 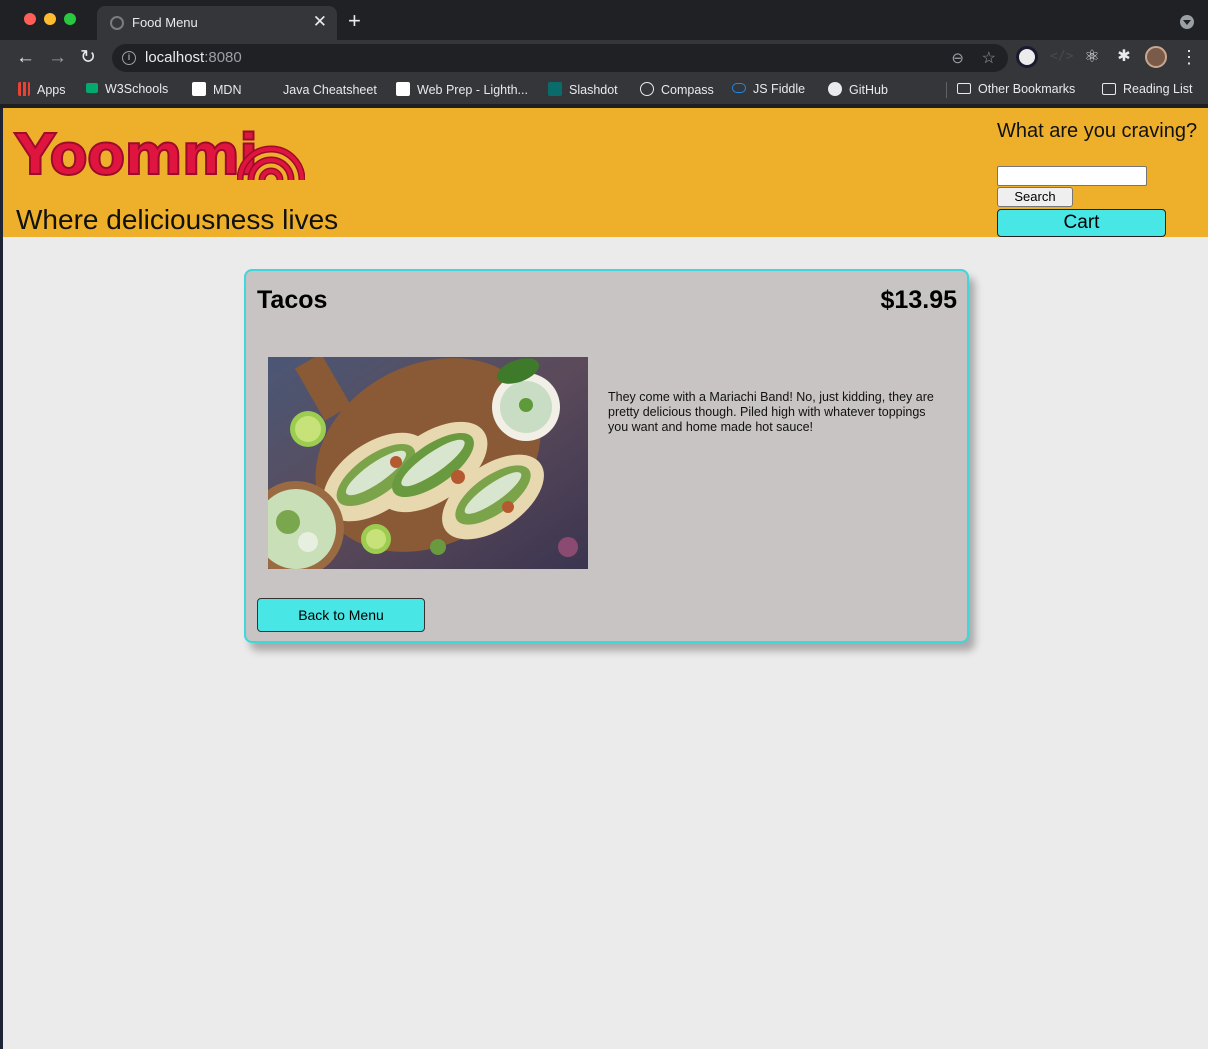 I want to click on search-button: Search, so click(x=1035, y=197).